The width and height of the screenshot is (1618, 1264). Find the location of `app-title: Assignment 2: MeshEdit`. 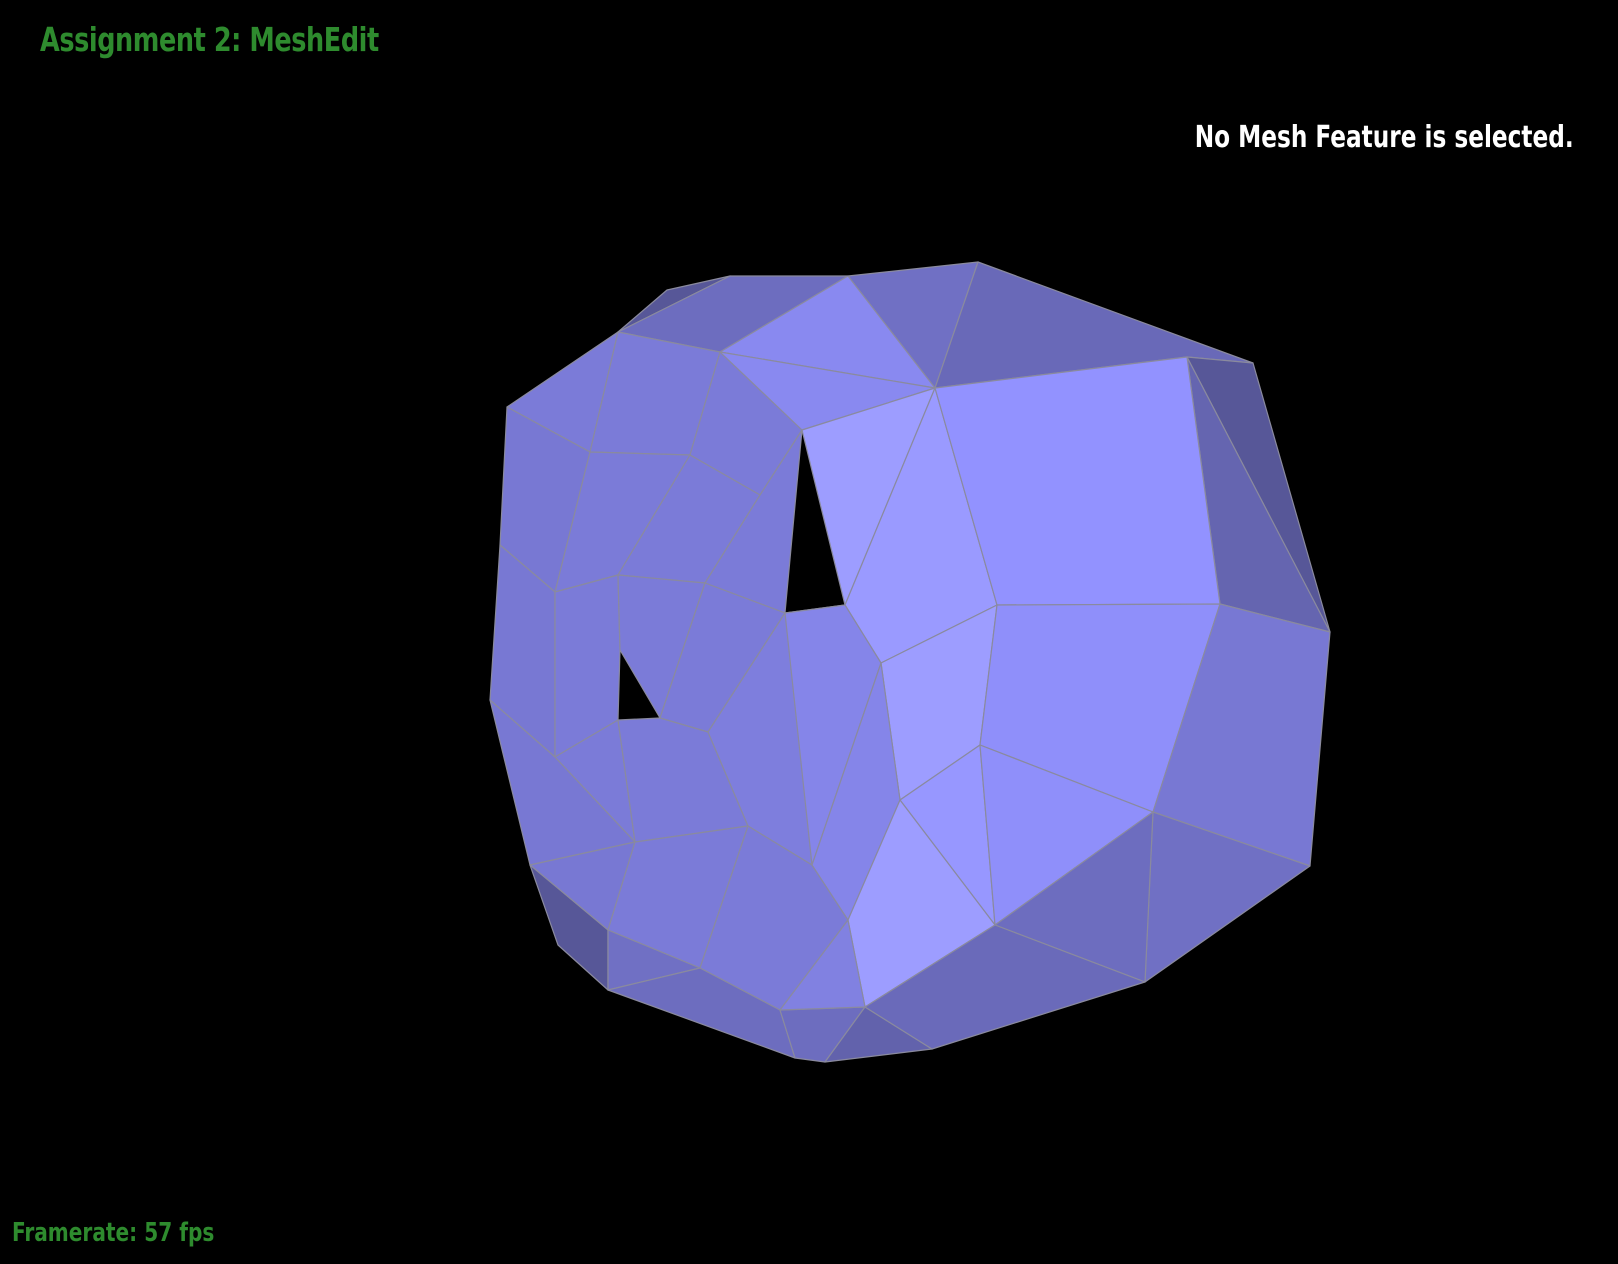

app-title: Assignment 2: MeshEdit is located at coordinates (209, 39).